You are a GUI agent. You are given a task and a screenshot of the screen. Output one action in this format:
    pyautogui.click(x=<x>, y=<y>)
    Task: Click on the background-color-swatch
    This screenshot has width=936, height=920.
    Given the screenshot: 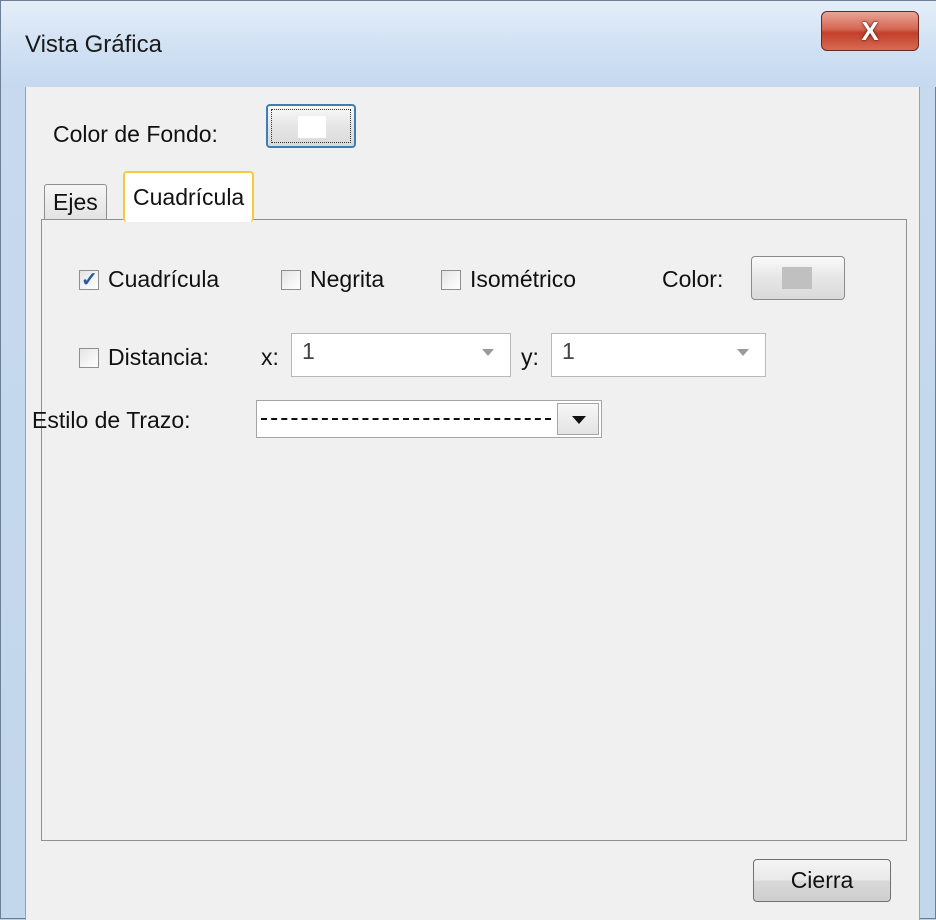 What is the action you would take?
    pyautogui.click(x=312, y=127)
    